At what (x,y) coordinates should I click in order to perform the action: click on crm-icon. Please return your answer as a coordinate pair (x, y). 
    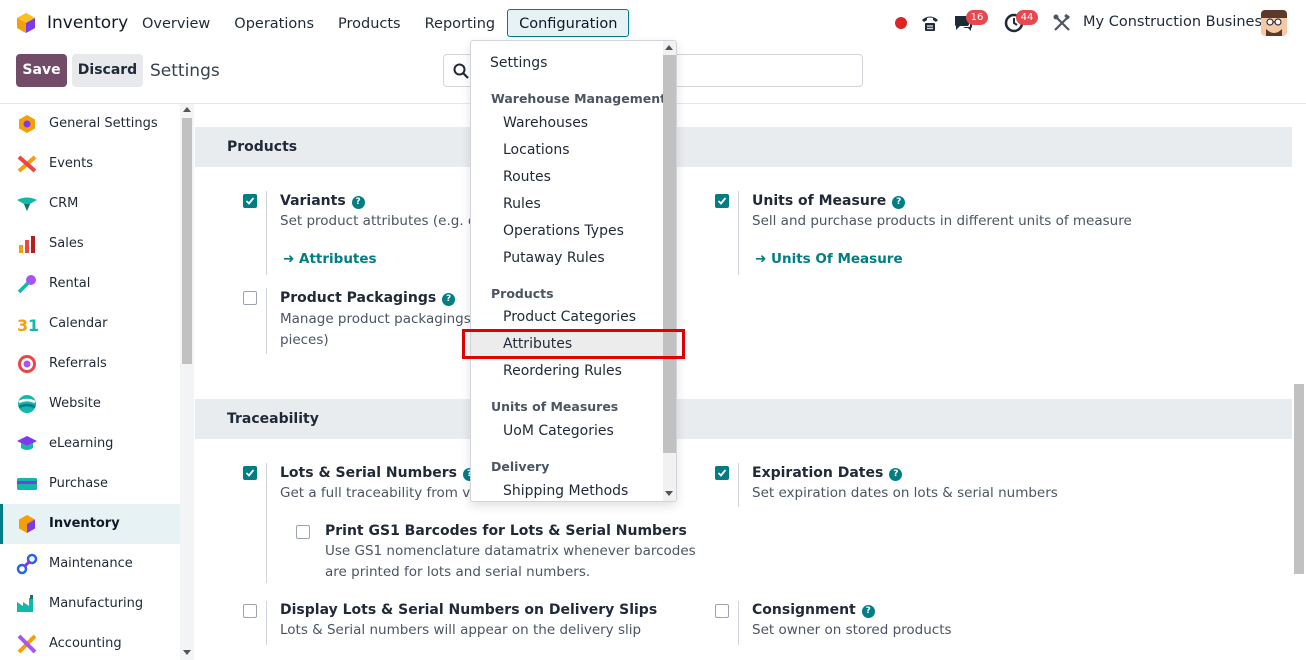
    Looking at the image, I should click on (27, 204).